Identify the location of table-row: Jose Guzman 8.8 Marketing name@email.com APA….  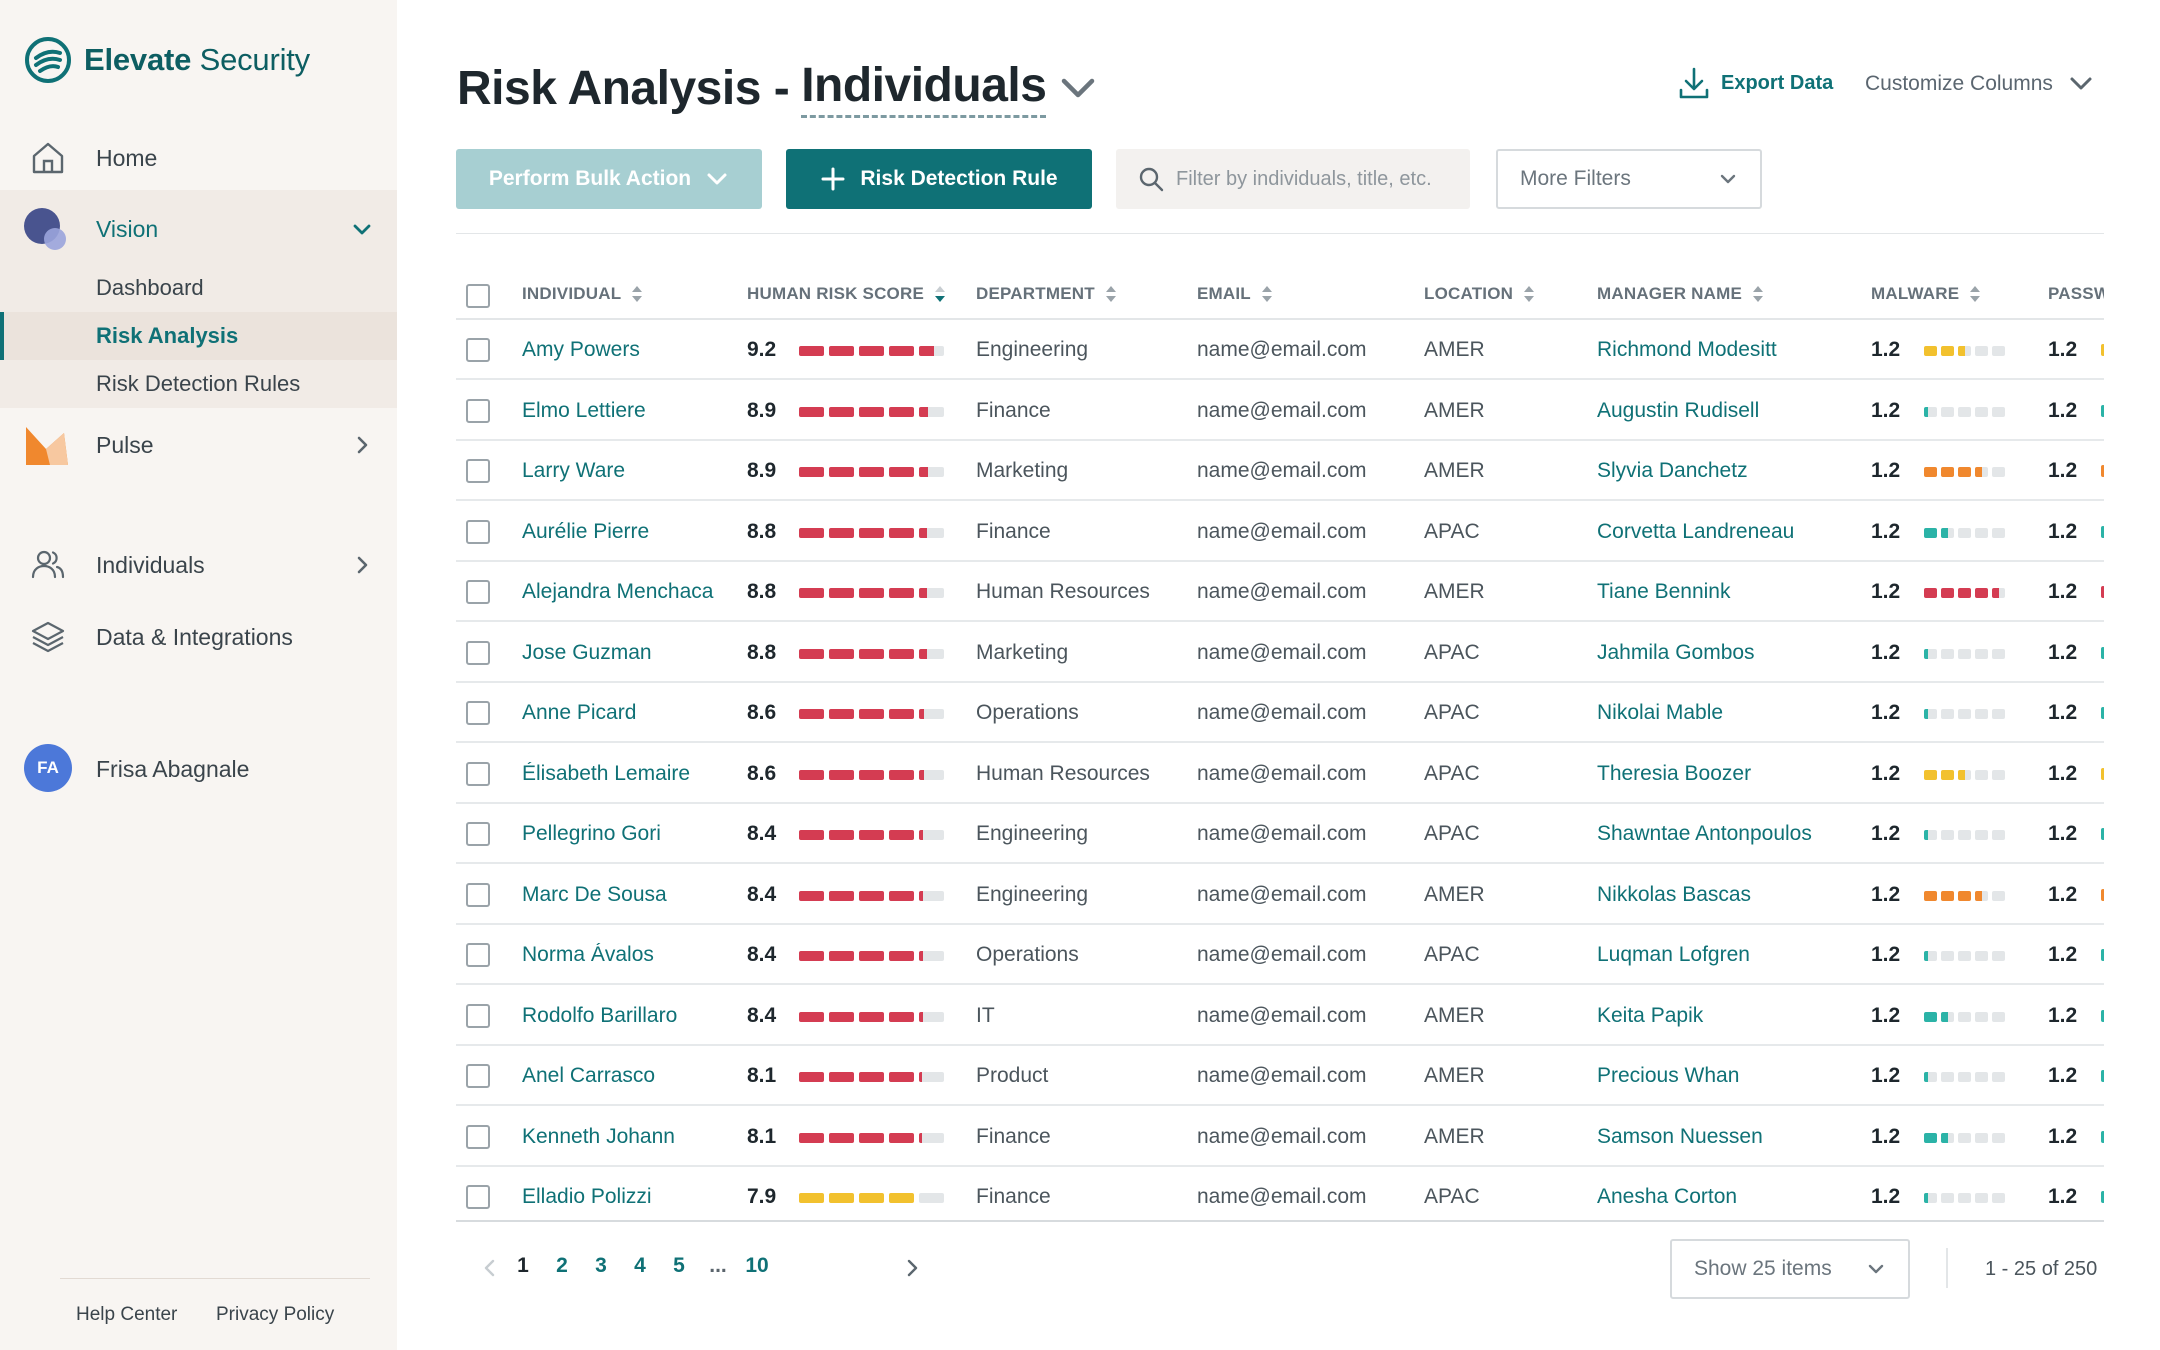
(1280, 653).